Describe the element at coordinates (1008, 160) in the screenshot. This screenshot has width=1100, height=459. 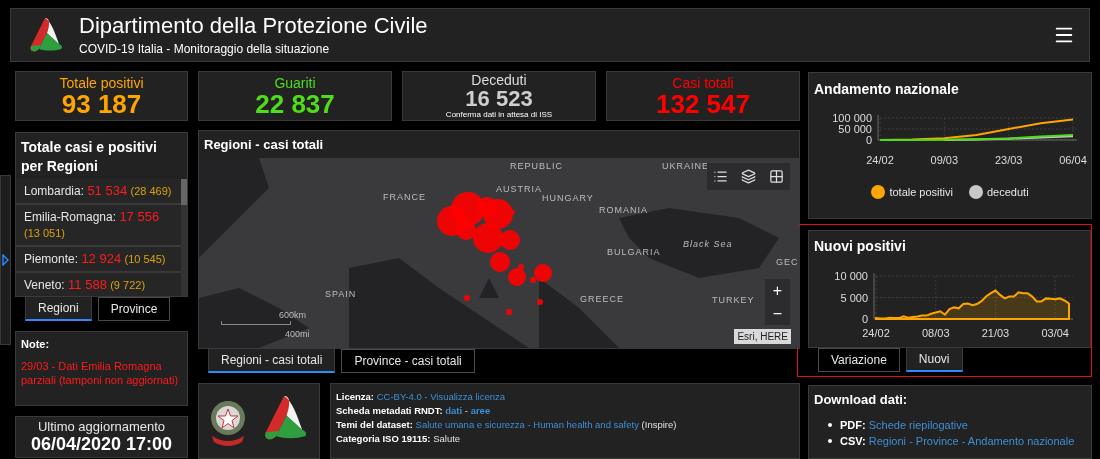
I see `x-tick-label: 23/03` at that location.